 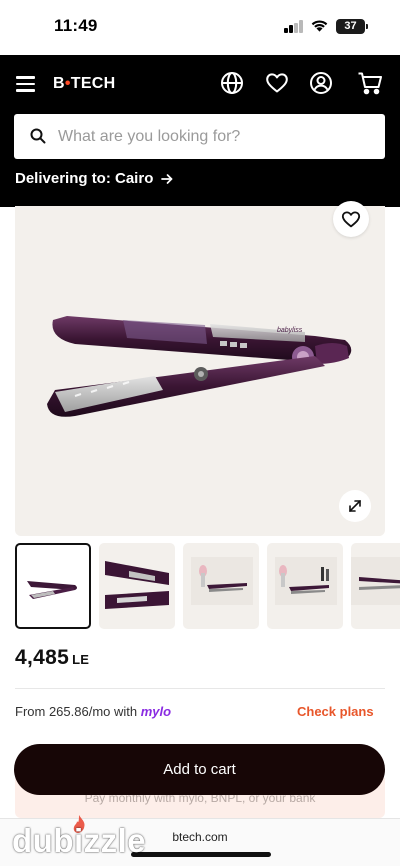 I want to click on heart-icon, so click(x=277, y=83).